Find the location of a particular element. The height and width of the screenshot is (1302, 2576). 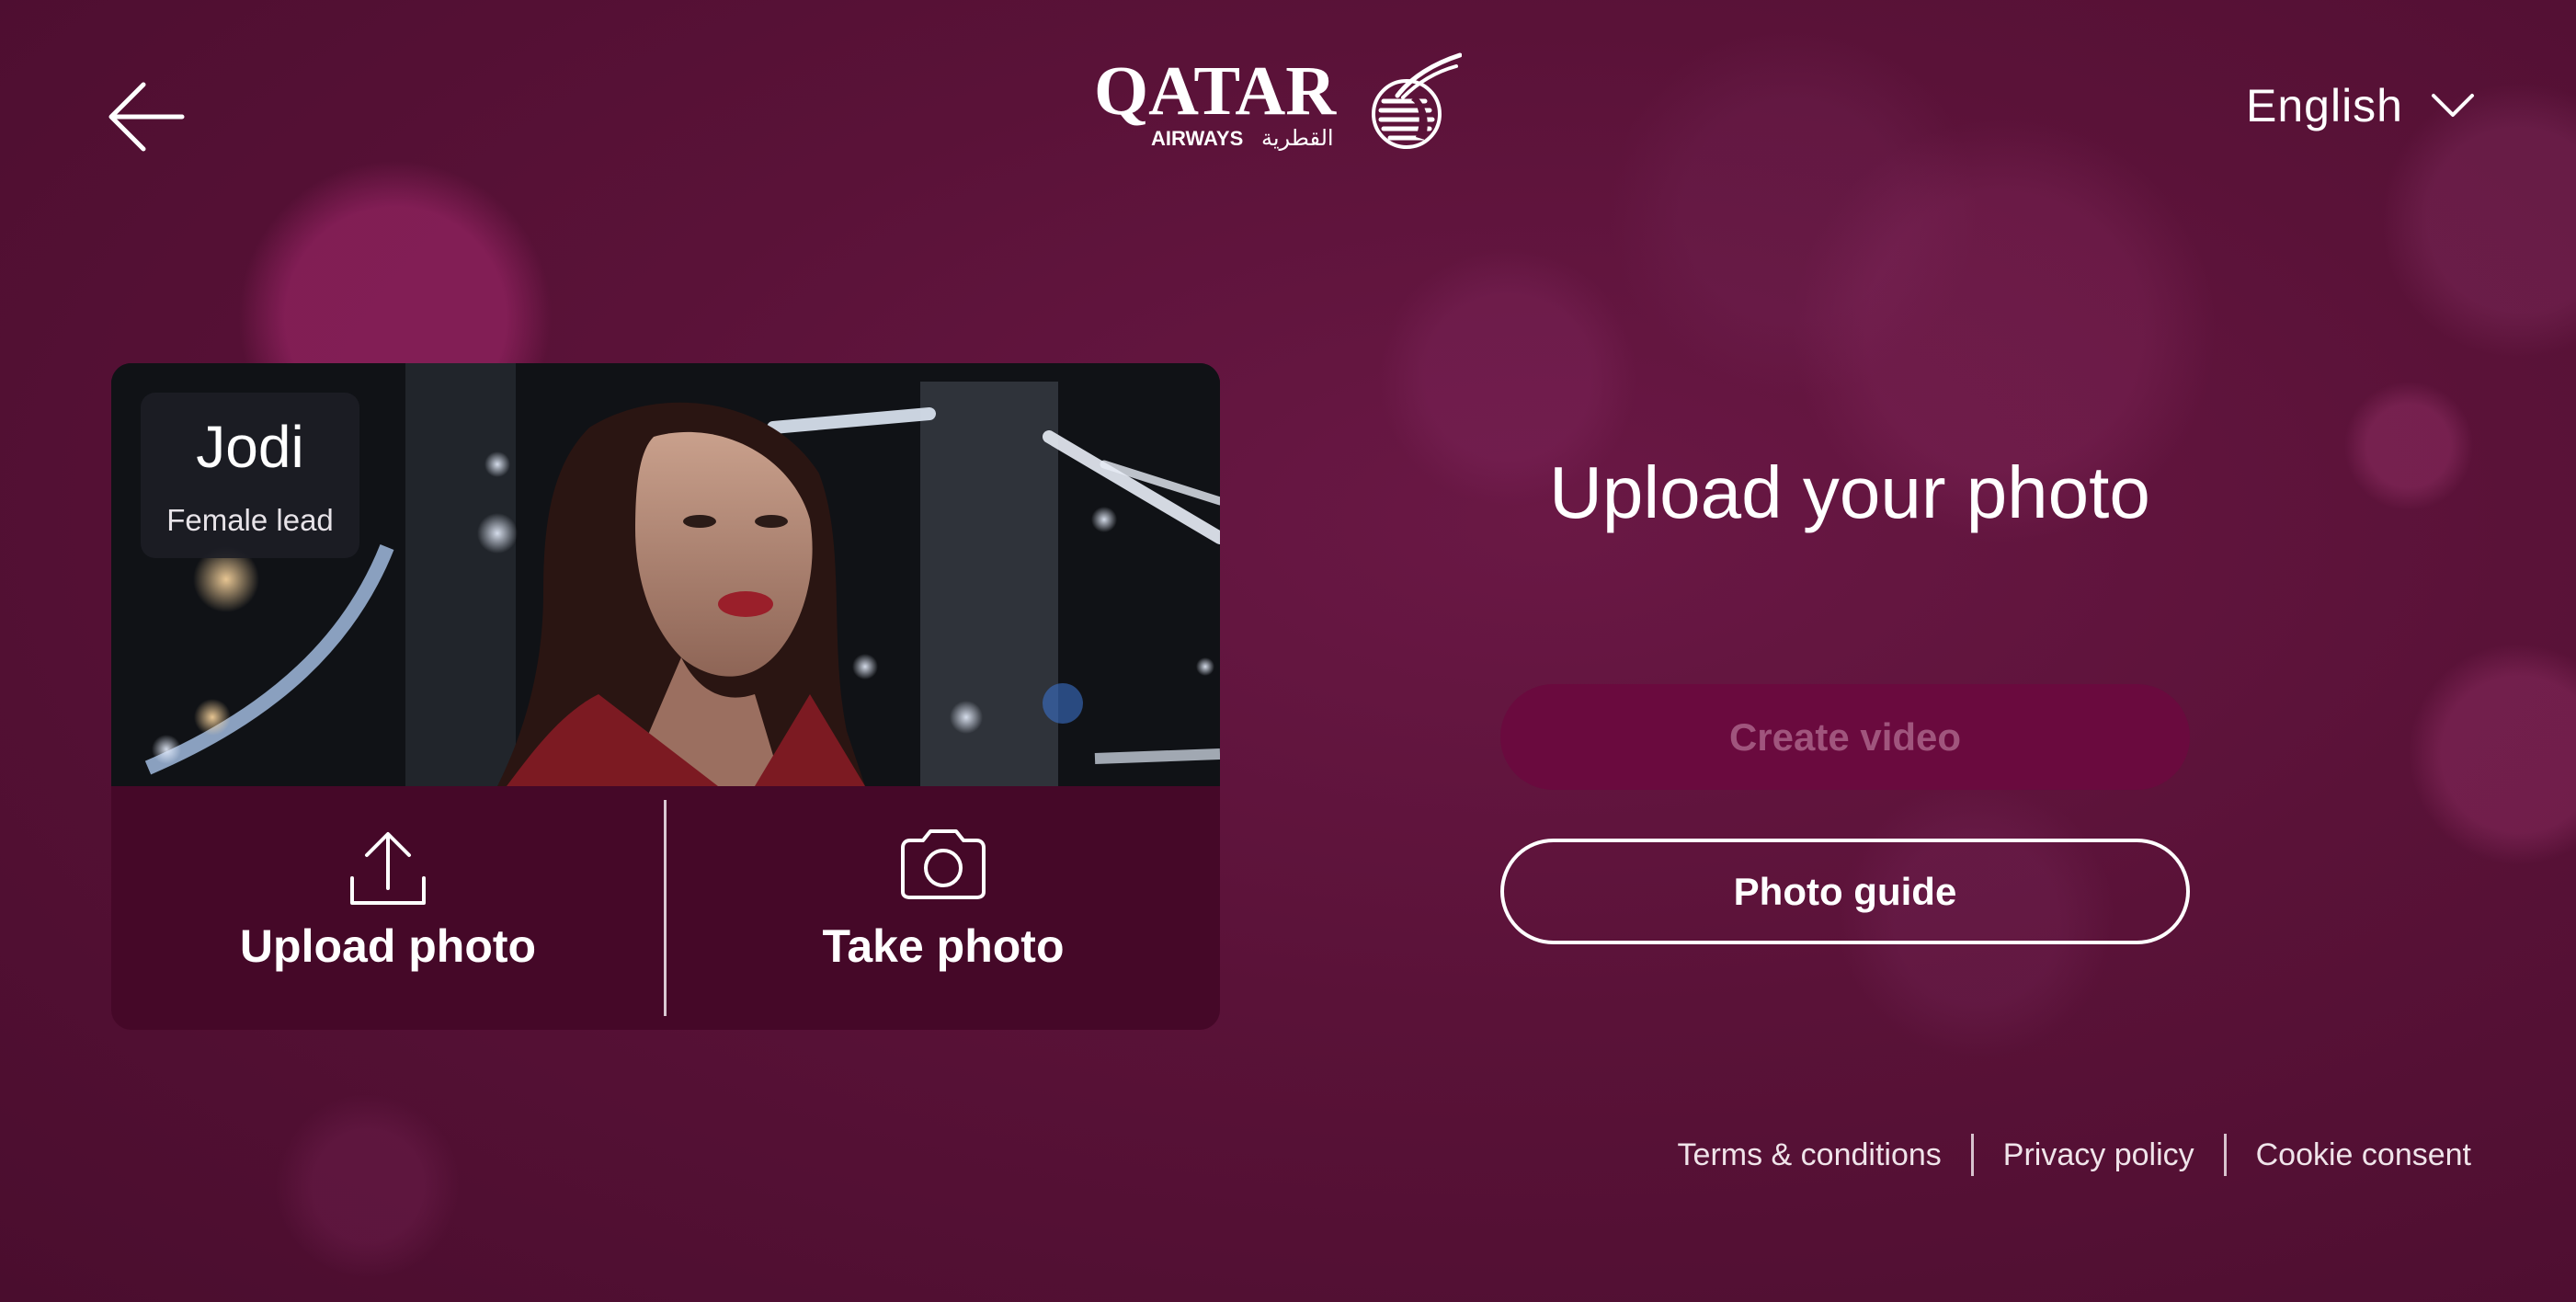

language-selector: English is located at coordinates (2360, 106).